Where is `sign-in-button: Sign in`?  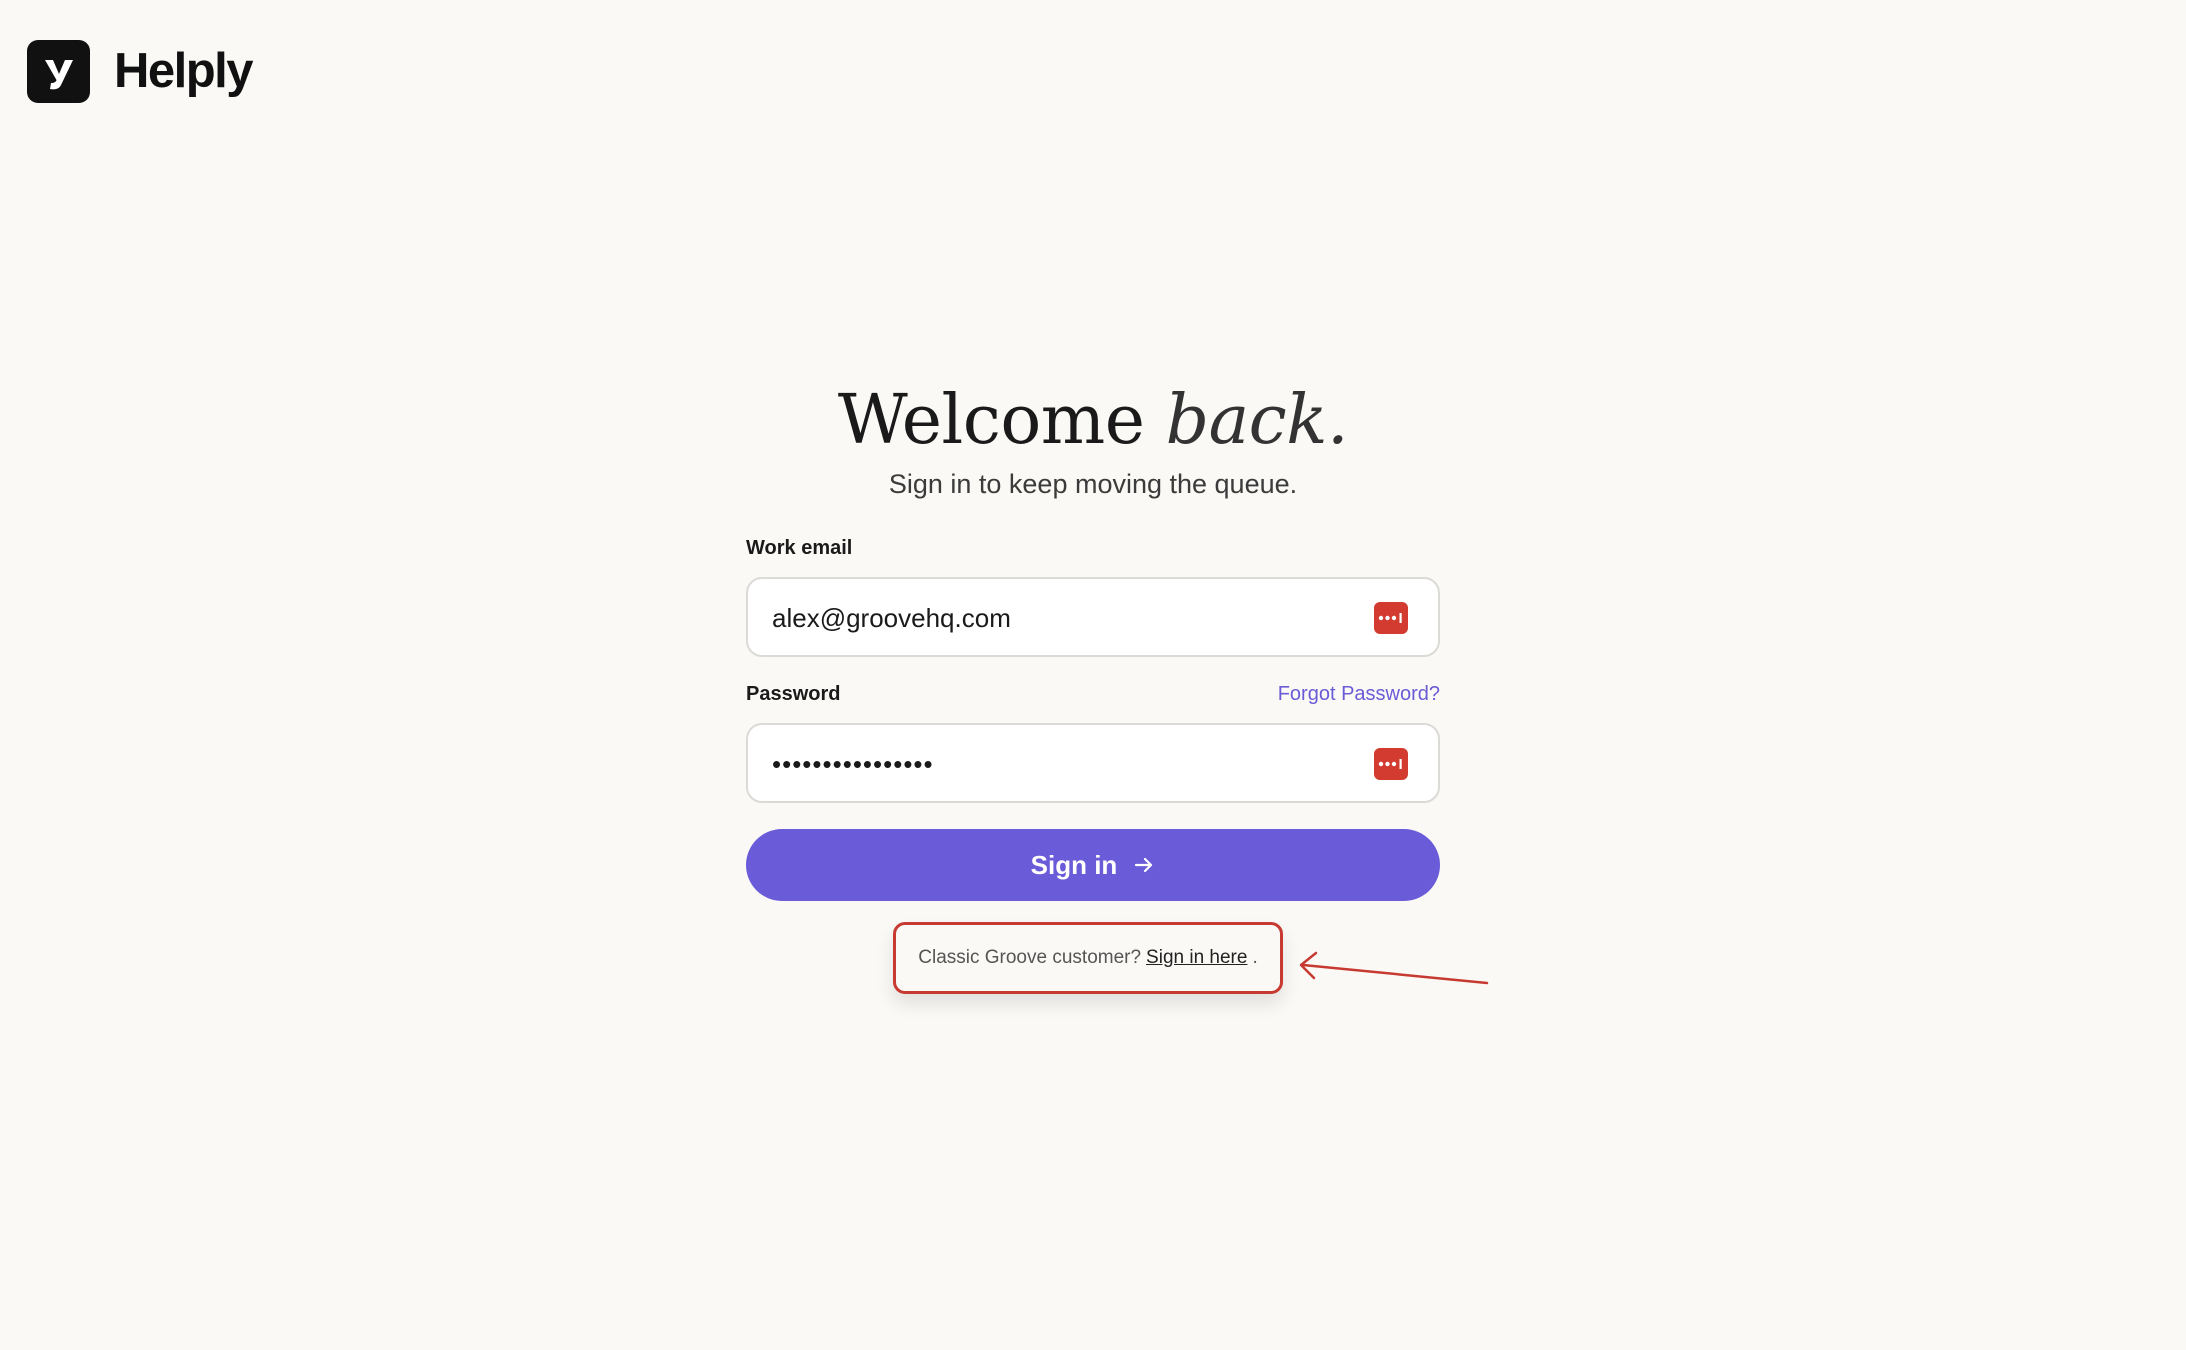
sign-in-button: Sign in is located at coordinates (1093, 865).